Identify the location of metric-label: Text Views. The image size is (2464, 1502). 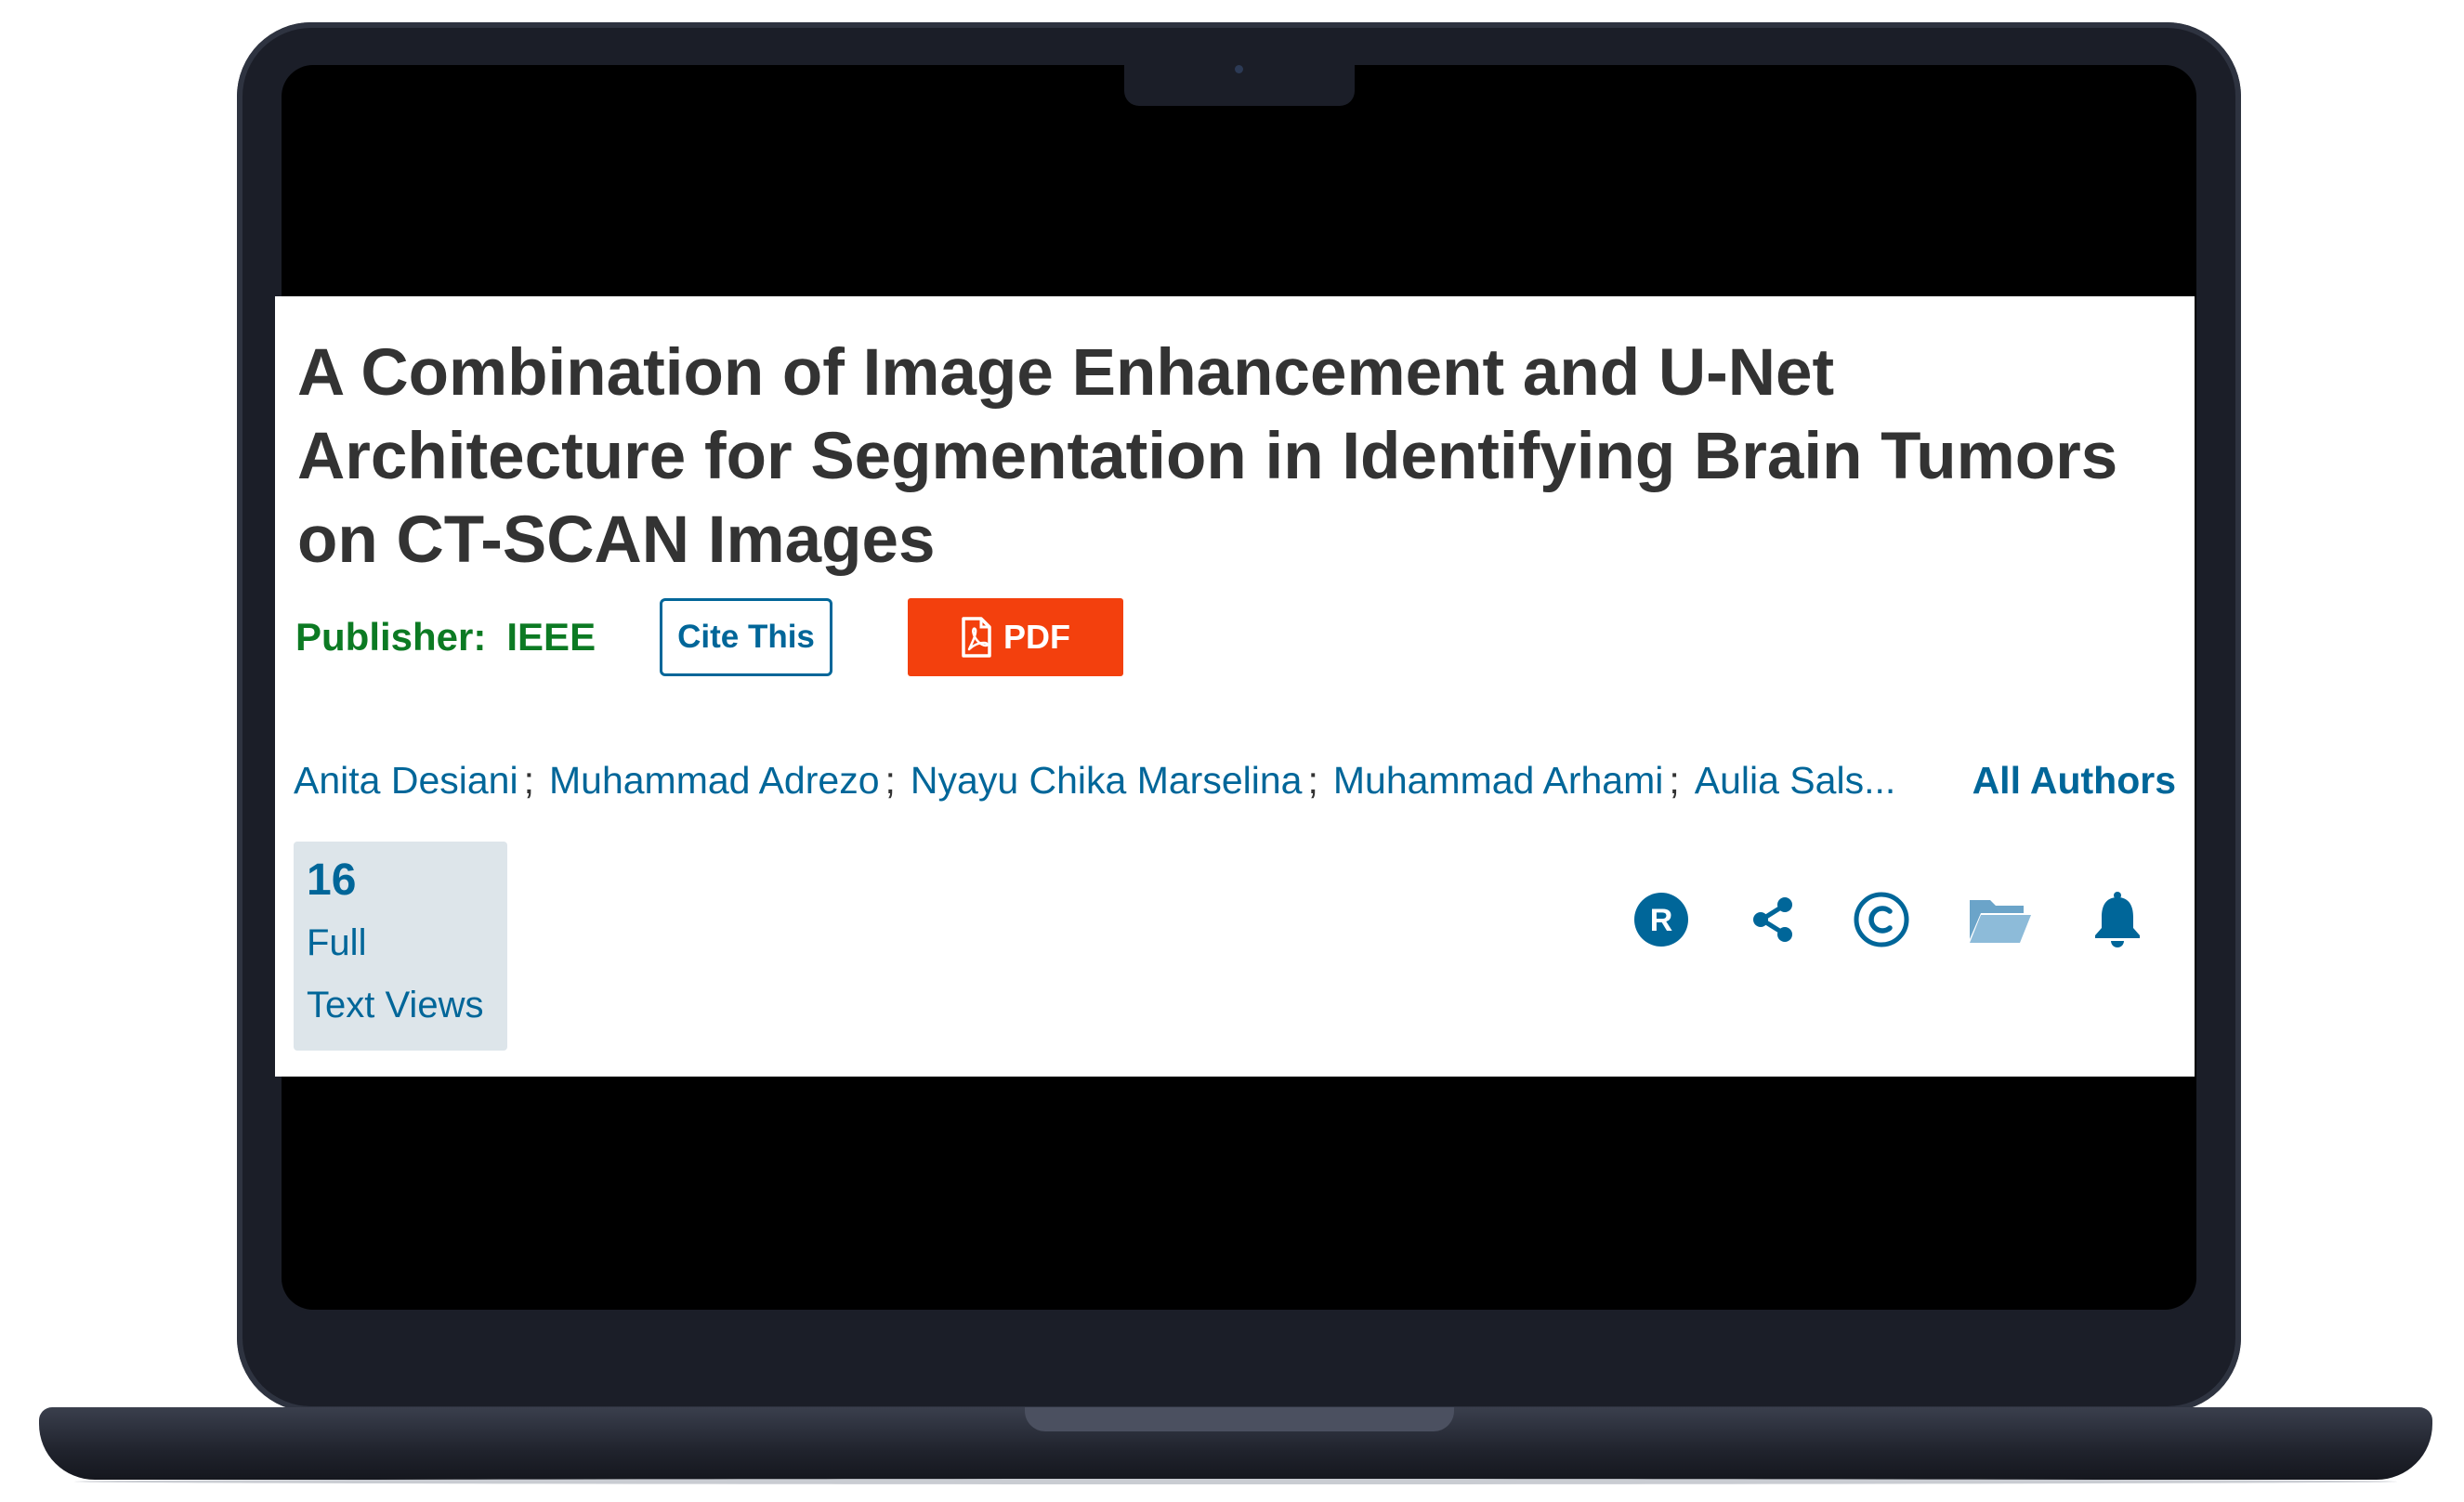
(395, 1005).